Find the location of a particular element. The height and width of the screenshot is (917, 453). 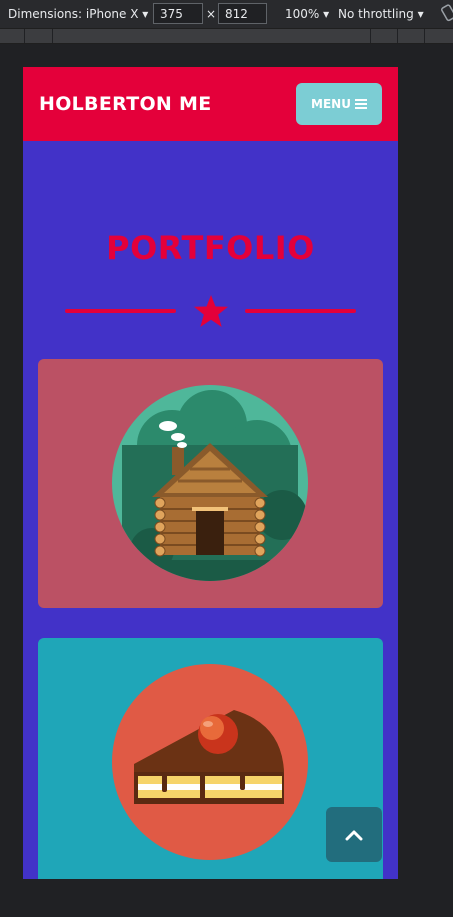

star-icon is located at coordinates (211, 311).